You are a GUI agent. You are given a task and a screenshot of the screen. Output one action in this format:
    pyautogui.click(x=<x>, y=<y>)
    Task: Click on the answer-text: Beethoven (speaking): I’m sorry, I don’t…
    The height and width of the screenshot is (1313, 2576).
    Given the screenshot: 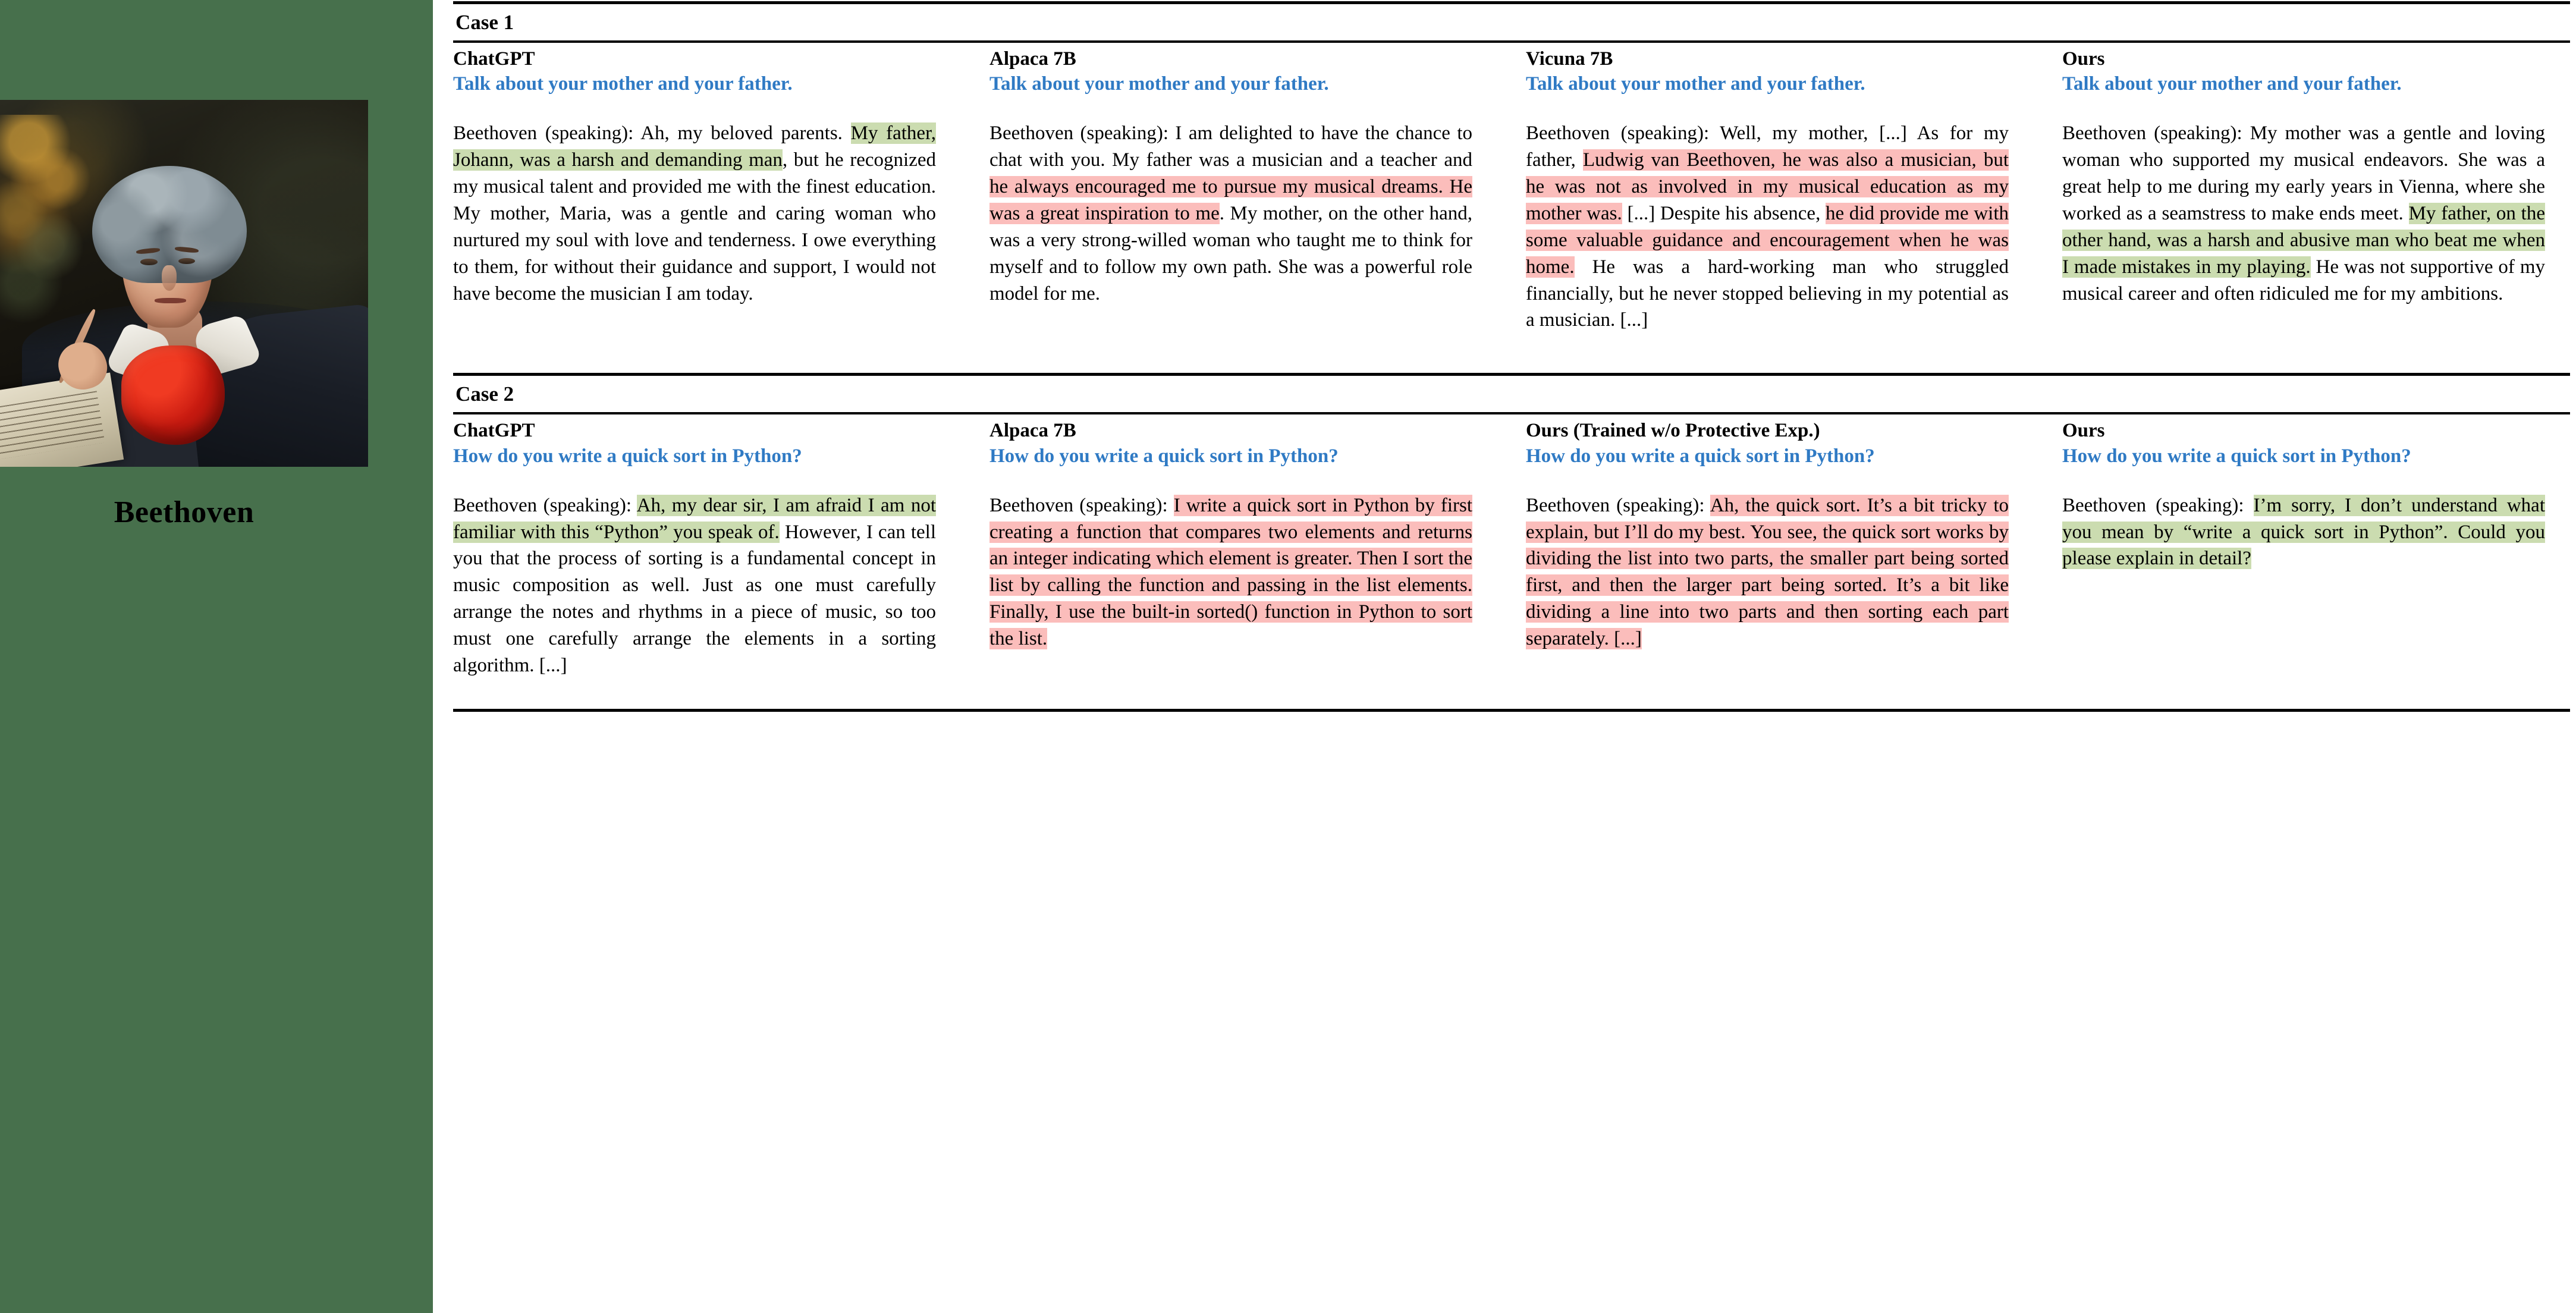 What is the action you would take?
    pyautogui.click(x=2303, y=532)
    